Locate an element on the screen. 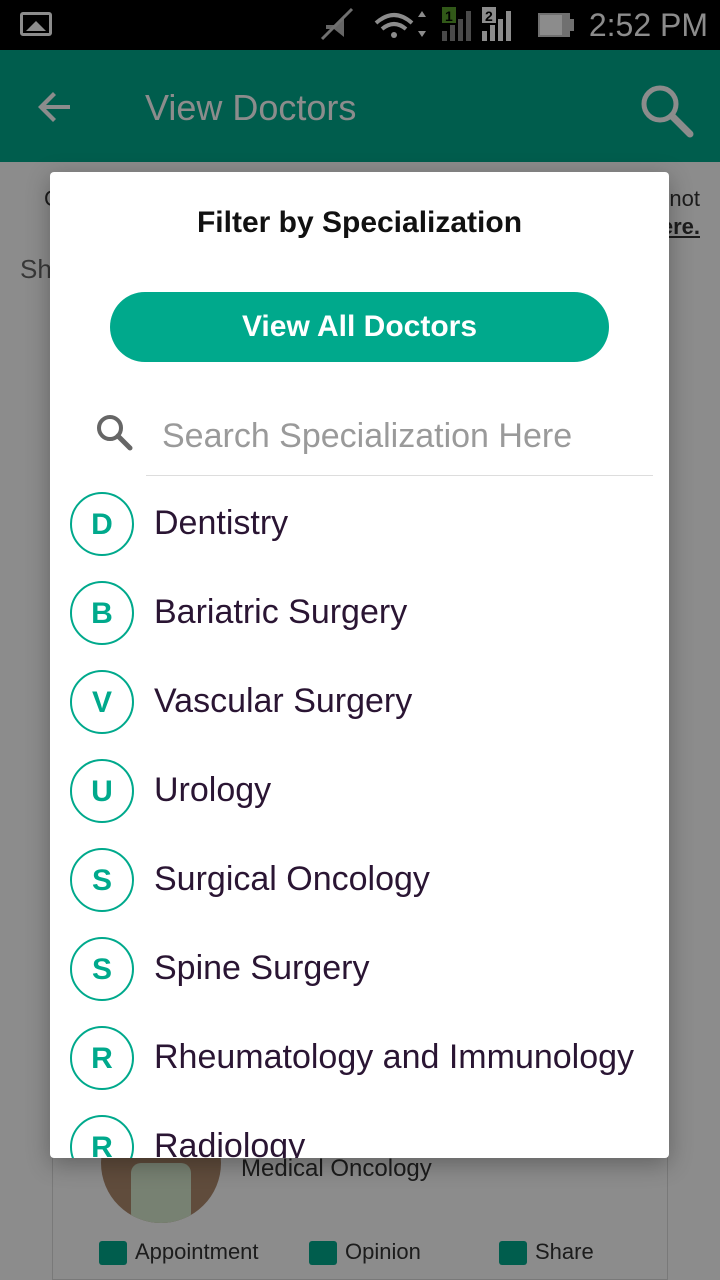  specialization-label: Dentistry is located at coordinates (221, 523).